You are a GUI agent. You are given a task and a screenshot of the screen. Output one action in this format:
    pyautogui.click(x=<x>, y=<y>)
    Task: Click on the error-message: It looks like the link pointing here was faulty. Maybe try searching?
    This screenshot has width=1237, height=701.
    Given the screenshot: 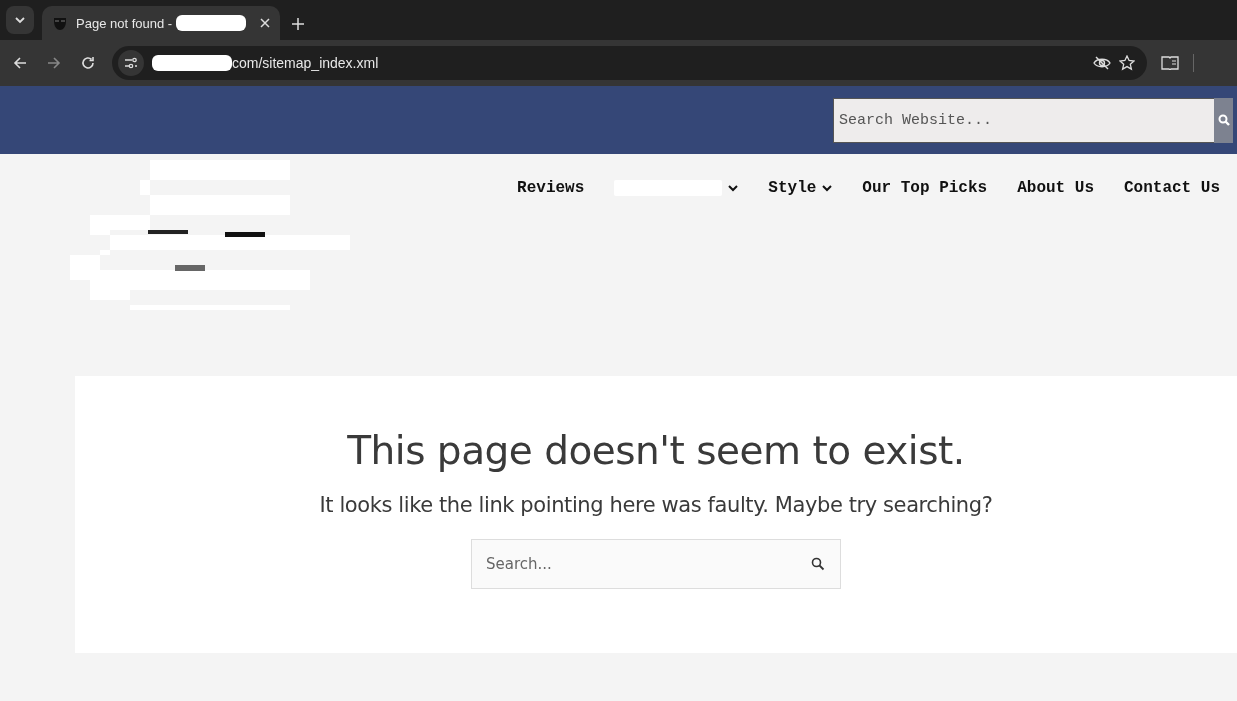 What is the action you would take?
    pyautogui.click(x=656, y=505)
    